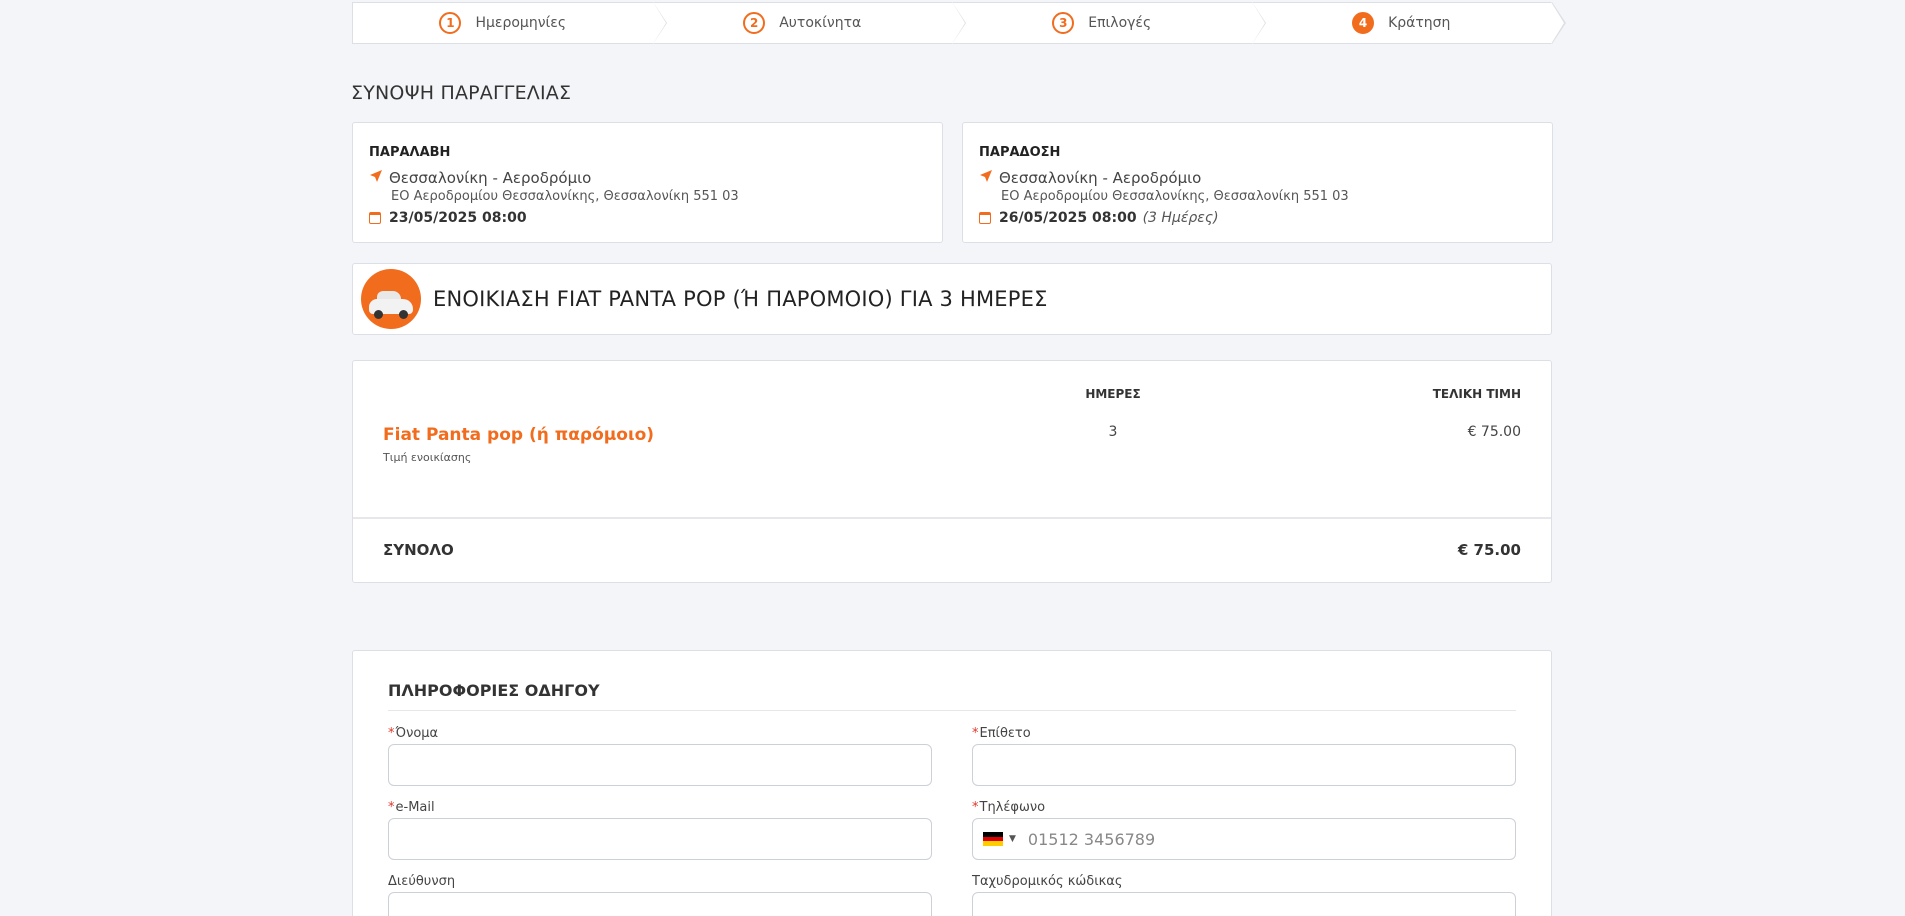 This screenshot has height=916, width=1905. What do you see at coordinates (391, 299) in the screenshot?
I see `car-image` at bounding box center [391, 299].